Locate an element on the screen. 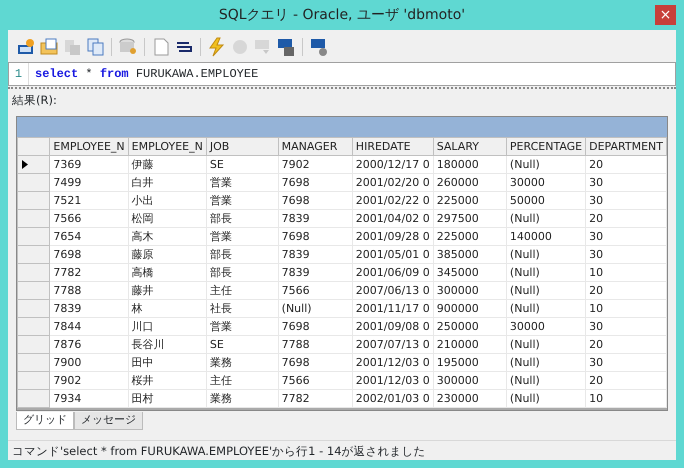 The height and width of the screenshot is (468, 684). table-cell: 松岡 is located at coordinates (167, 219).